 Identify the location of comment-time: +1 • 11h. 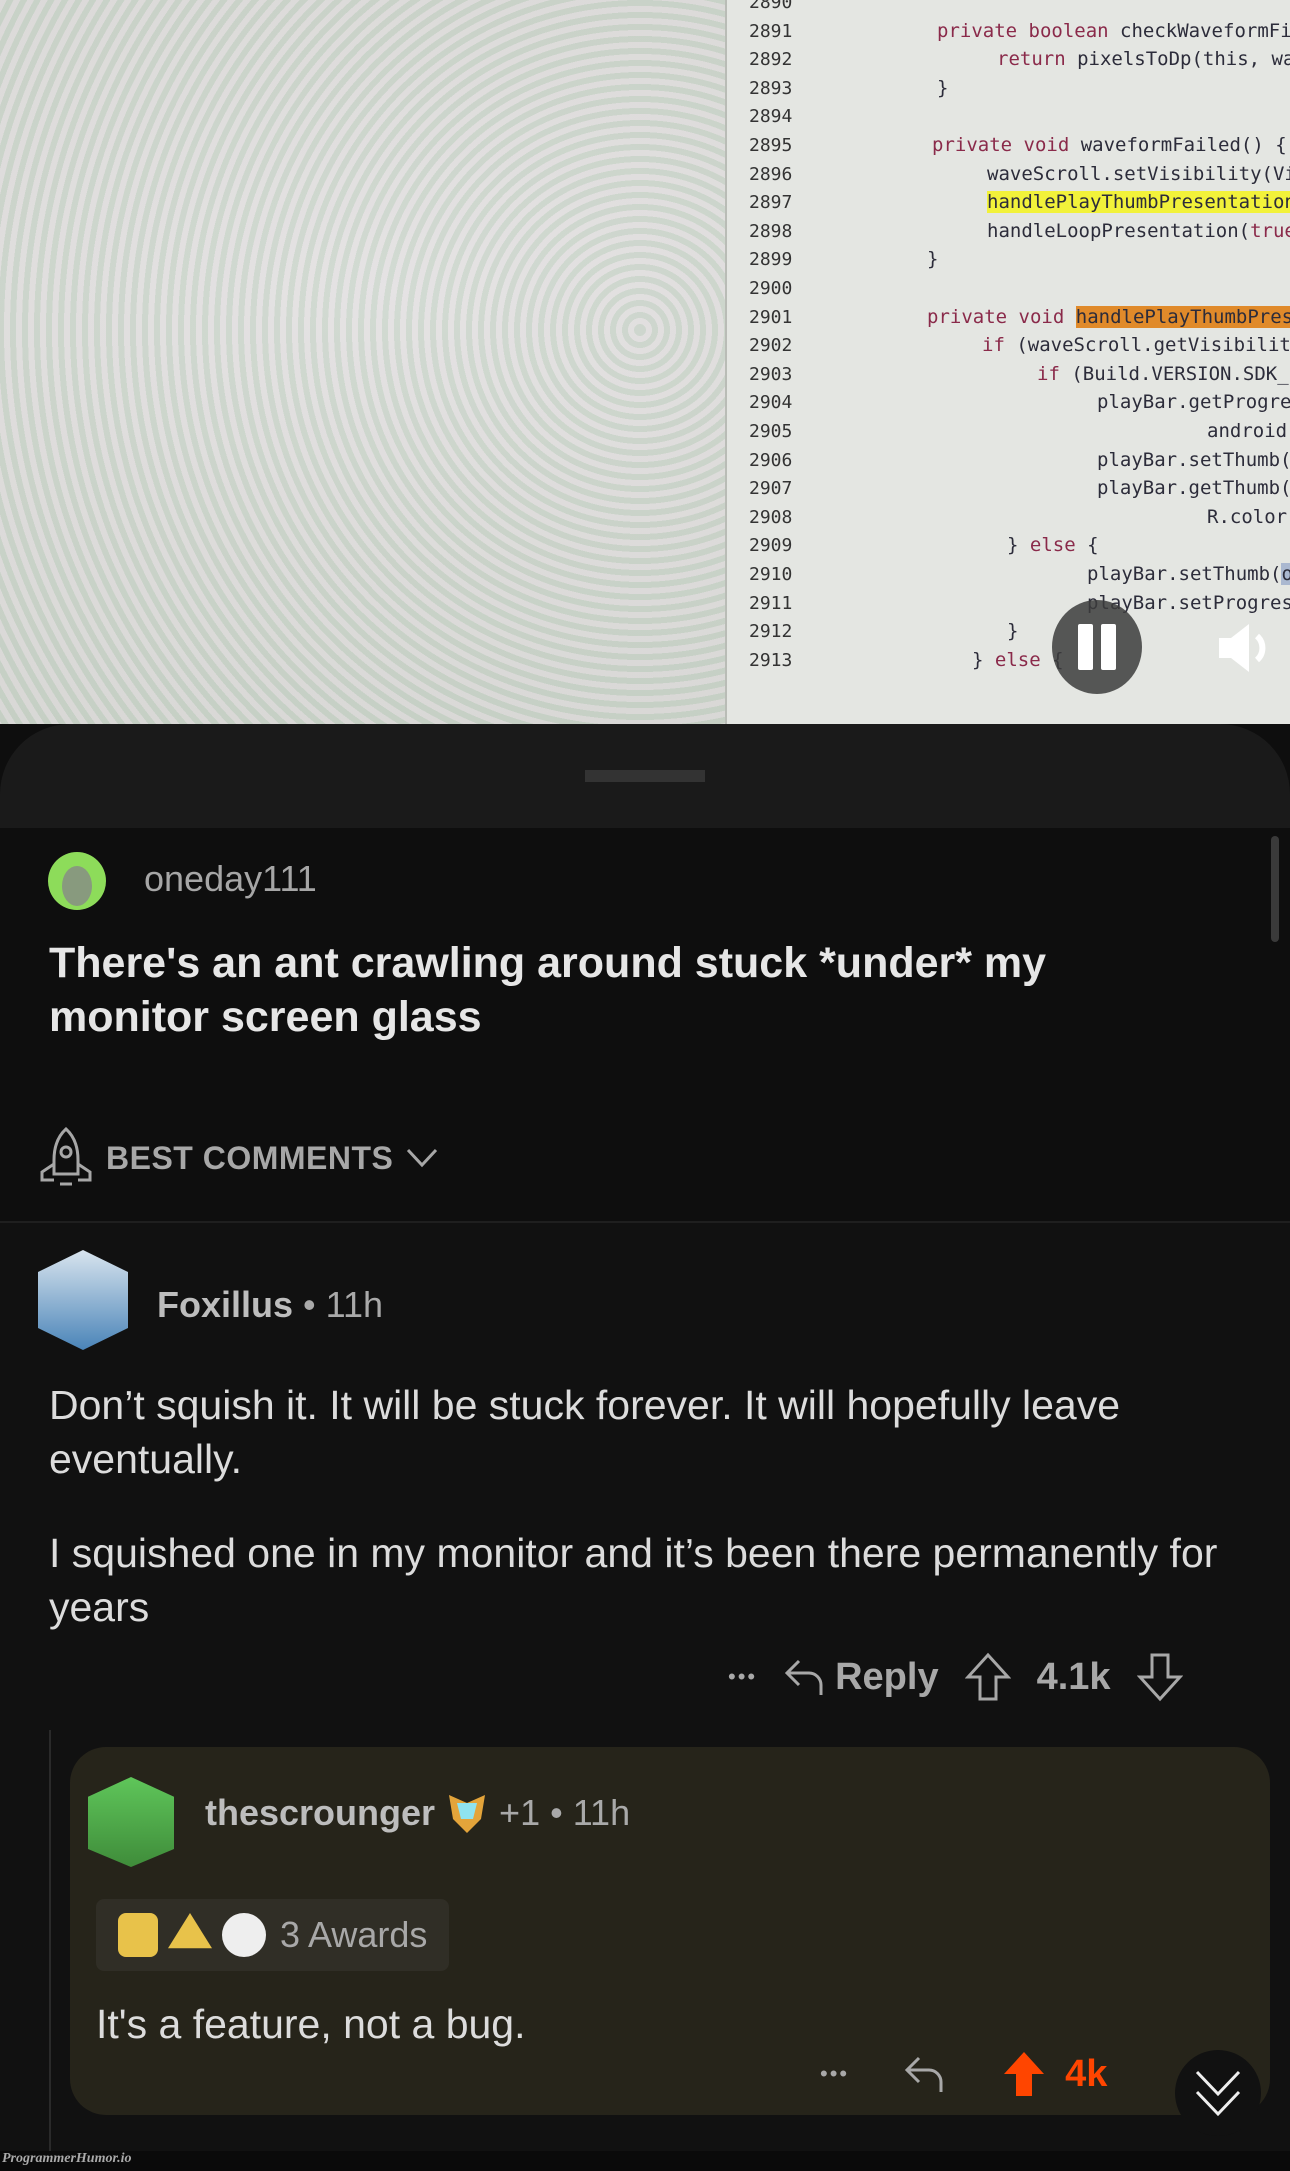
(565, 1812).